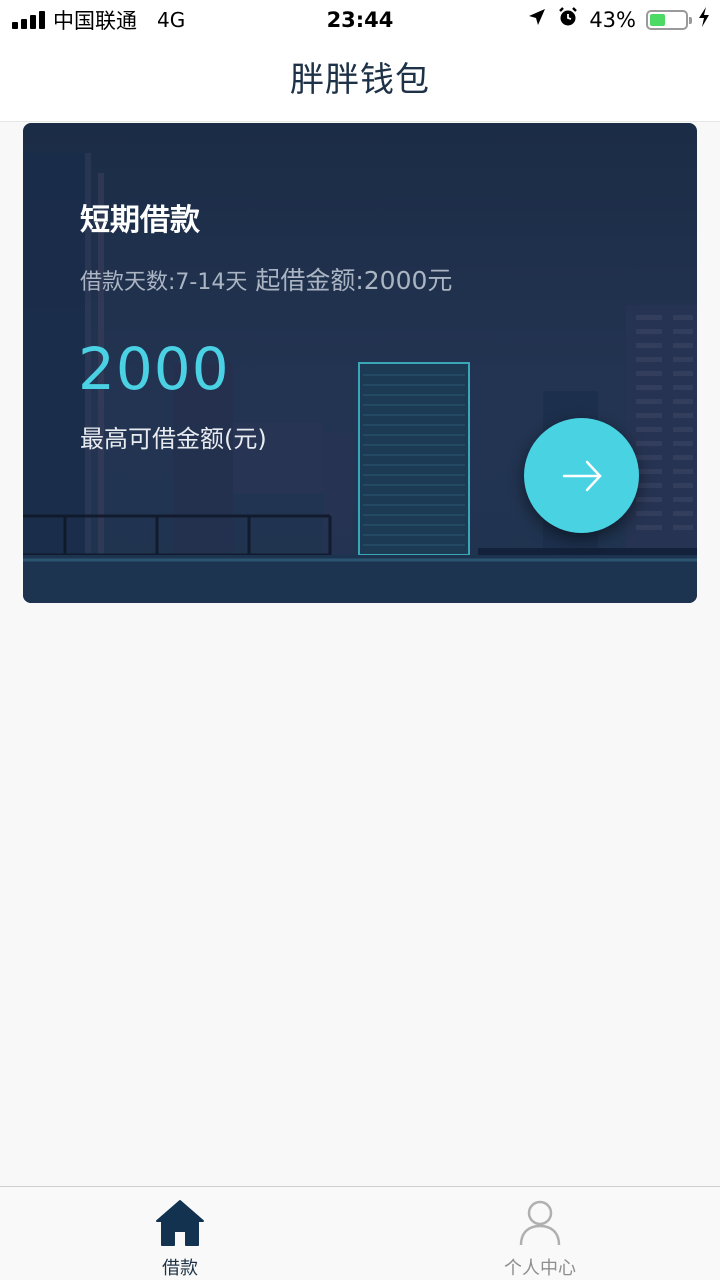 This screenshot has height=1280, width=720. I want to click on min-loan-amount: 起借金额:2000元, so click(354, 280).